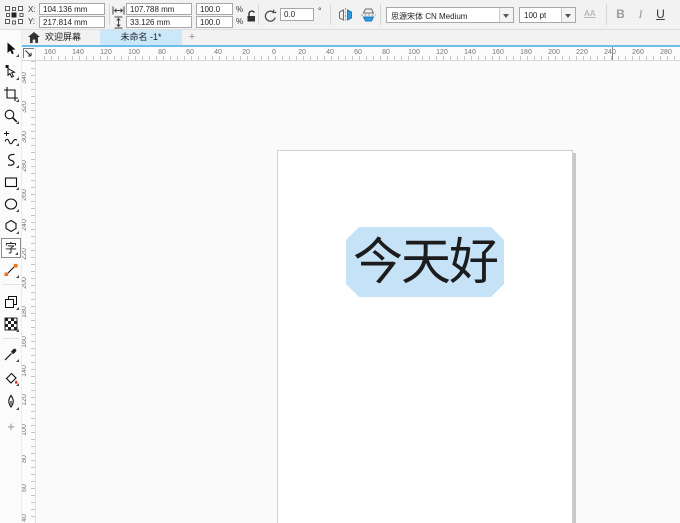 The width and height of the screenshot is (680, 523). I want to click on document-tab-bar: 欢迎屏幕 未命名 -1* +, so click(351, 37).